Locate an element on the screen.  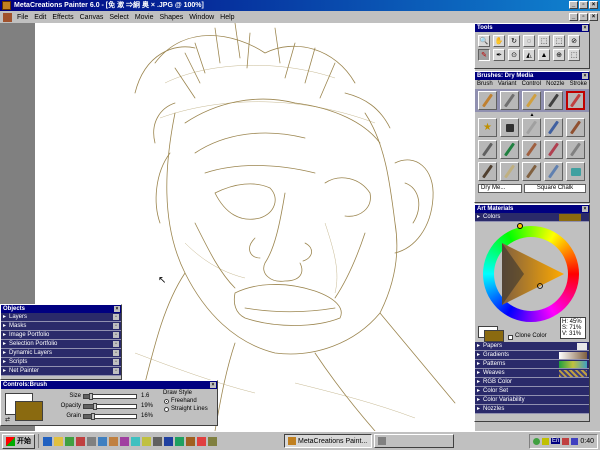
brush-knife is located at coordinates (531, 127).